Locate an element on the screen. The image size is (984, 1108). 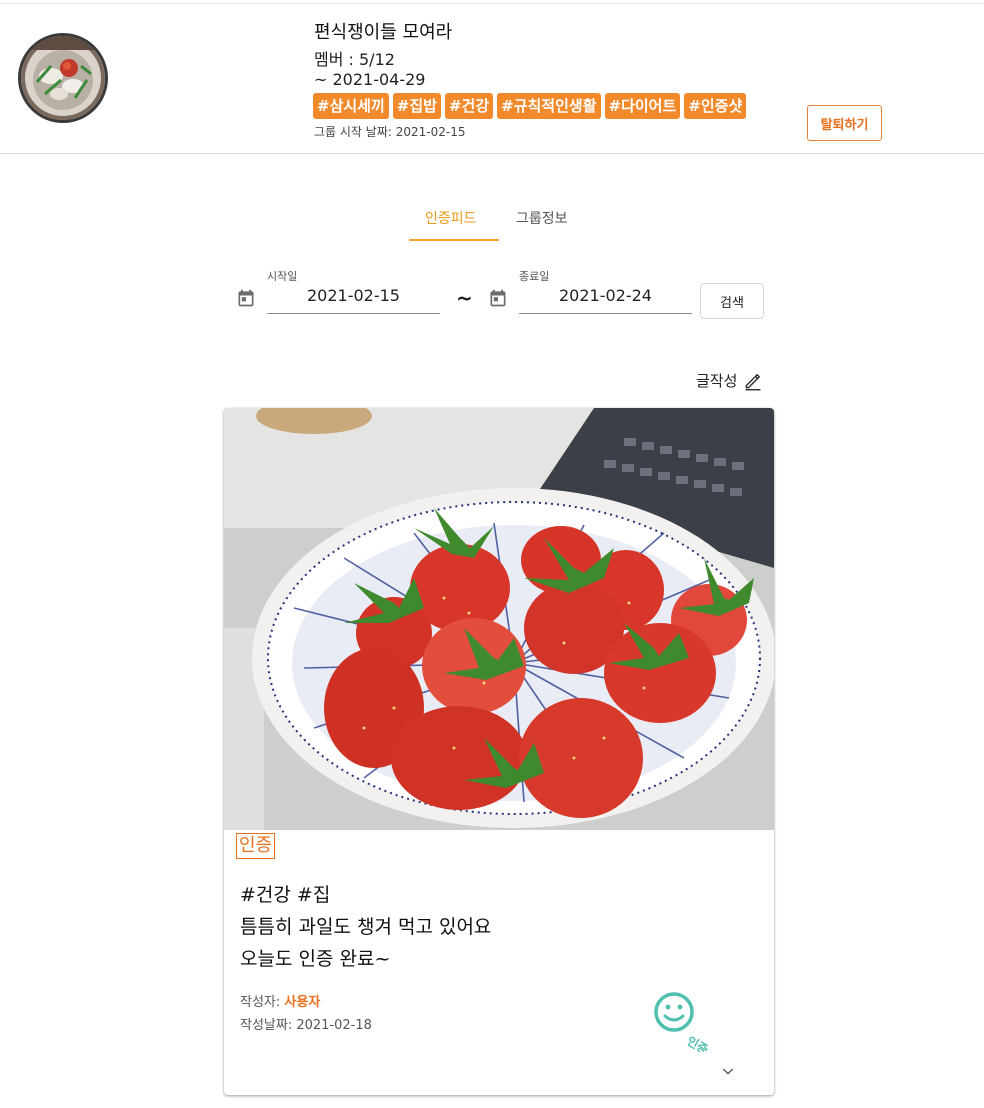
tag: #삼시세끼 is located at coordinates (351, 106).